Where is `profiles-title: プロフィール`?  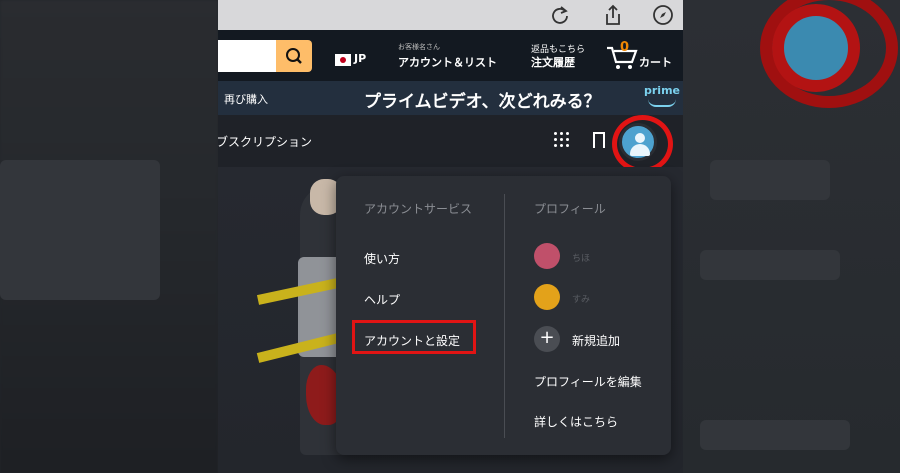
profiles-title: プロフィール is located at coordinates (570, 209).